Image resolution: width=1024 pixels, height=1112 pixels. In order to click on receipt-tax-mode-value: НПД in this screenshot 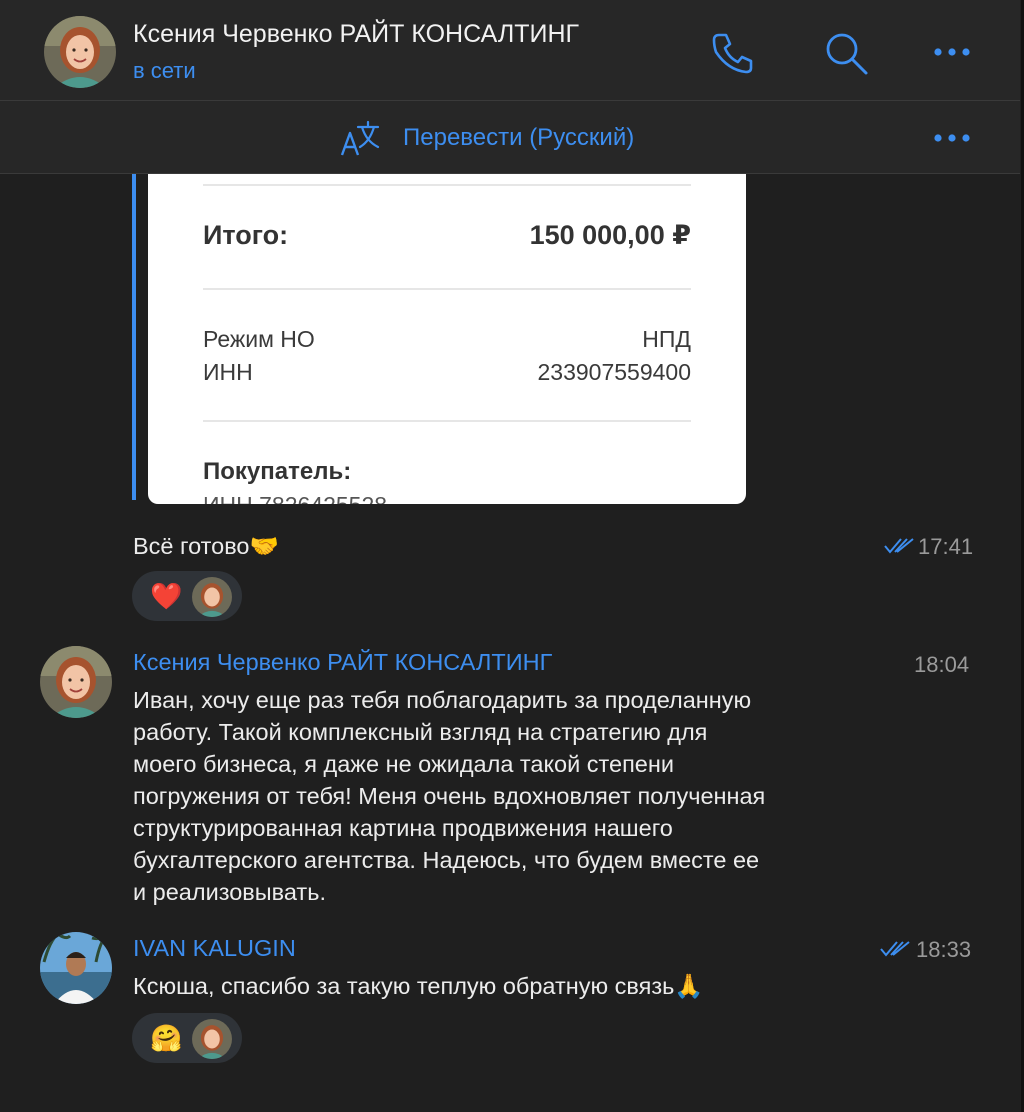, I will do `click(666, 339)`.